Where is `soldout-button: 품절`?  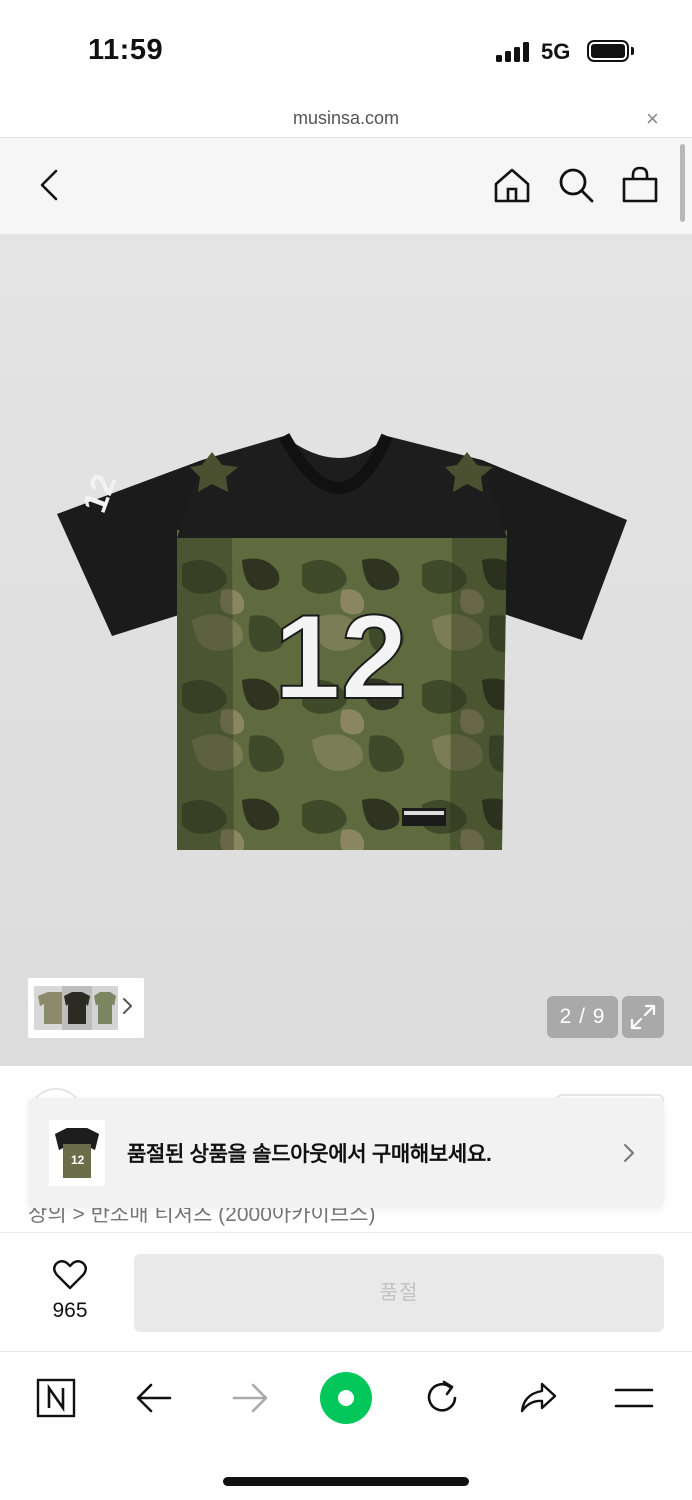 soldout-button: 품절 is located at coordinates (399, 1293).